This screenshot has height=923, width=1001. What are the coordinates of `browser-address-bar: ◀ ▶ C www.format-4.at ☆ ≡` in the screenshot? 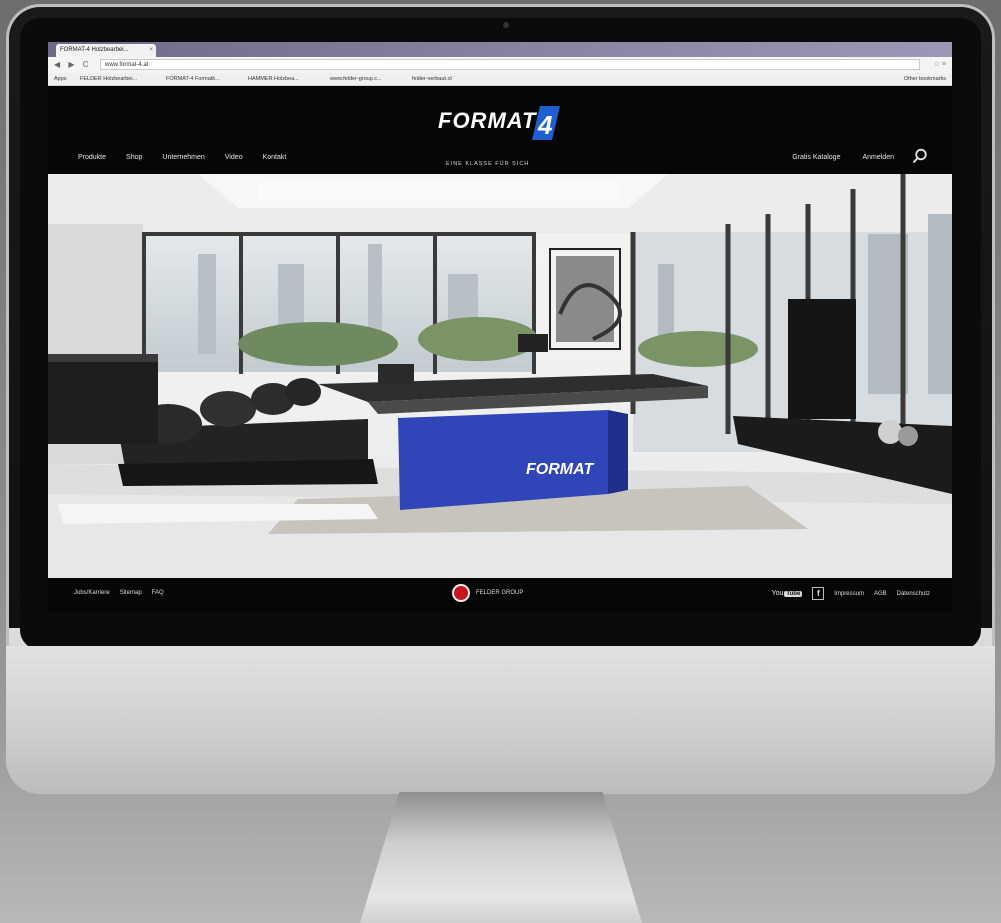 It's located at (500, 65).